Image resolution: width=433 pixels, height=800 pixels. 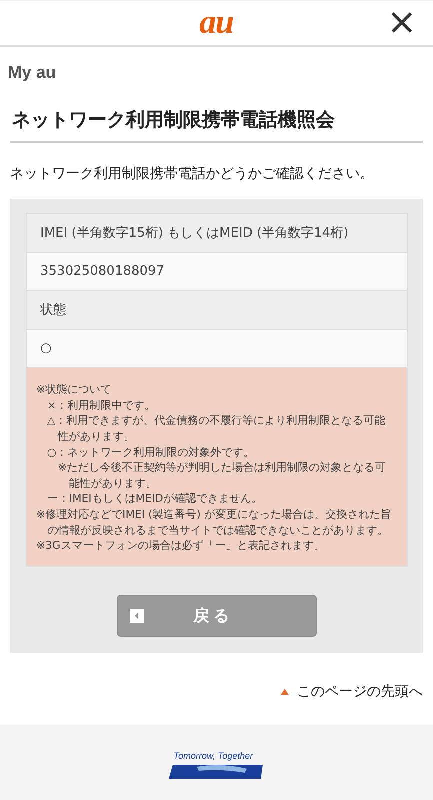 I want to click on note-text: ※修理対応などでIMEI (製造番号) が変更になった場合は、交換された旨の情報が反映されるまで当サイトでは確認できないことがあります。, so click(x=214, y=522).